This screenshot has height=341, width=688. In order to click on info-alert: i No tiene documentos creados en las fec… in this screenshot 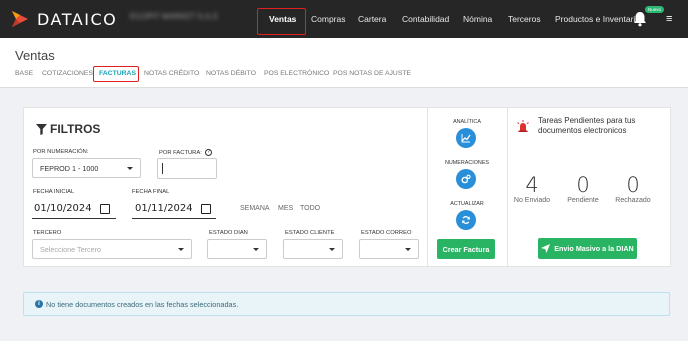, I will do `click(346, 304)`.